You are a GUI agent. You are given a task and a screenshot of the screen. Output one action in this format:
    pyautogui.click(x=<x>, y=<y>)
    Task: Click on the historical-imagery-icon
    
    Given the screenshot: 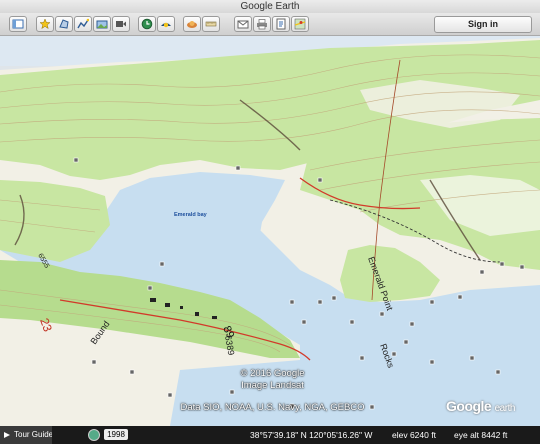 What is the action you would take?
    pyautogui.click(x=94, y=435)
    